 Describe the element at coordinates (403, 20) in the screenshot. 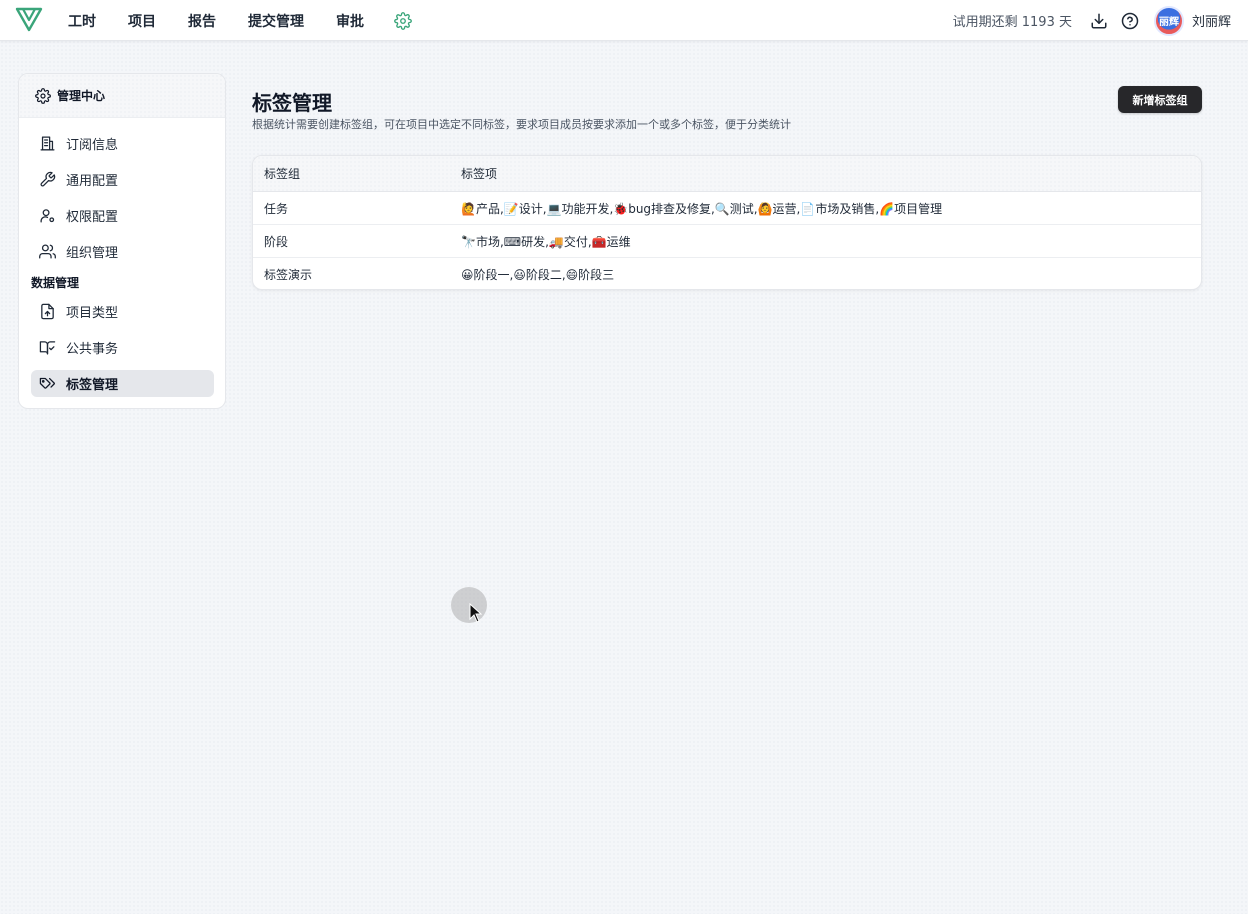

I see `settings-gear-icon` at that location.